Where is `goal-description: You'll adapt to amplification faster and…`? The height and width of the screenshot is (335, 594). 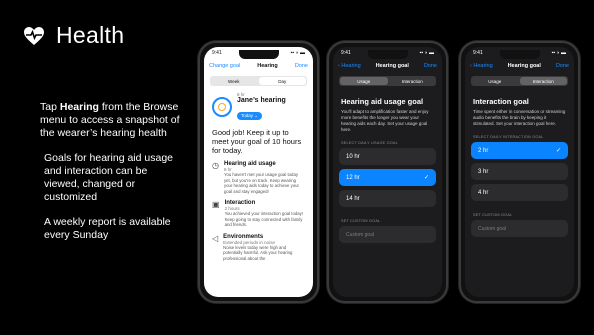 goal-description: You'll adapt to amplification faster and… is located at coordinates (385, 120).